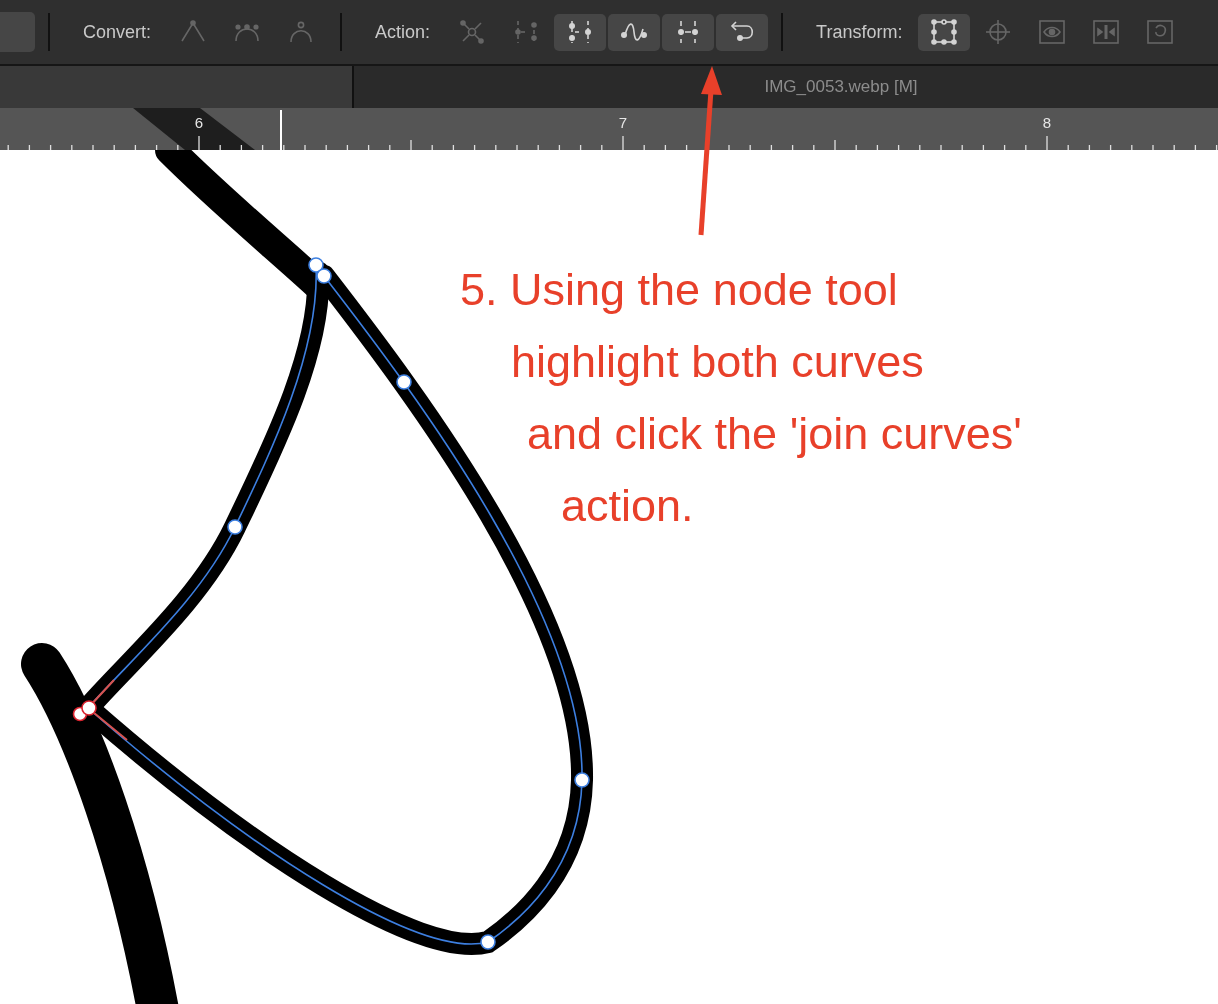 This screenshot has width=1218, height=1004. I want to click on toolbar-label: Action:, so click(403, 32).